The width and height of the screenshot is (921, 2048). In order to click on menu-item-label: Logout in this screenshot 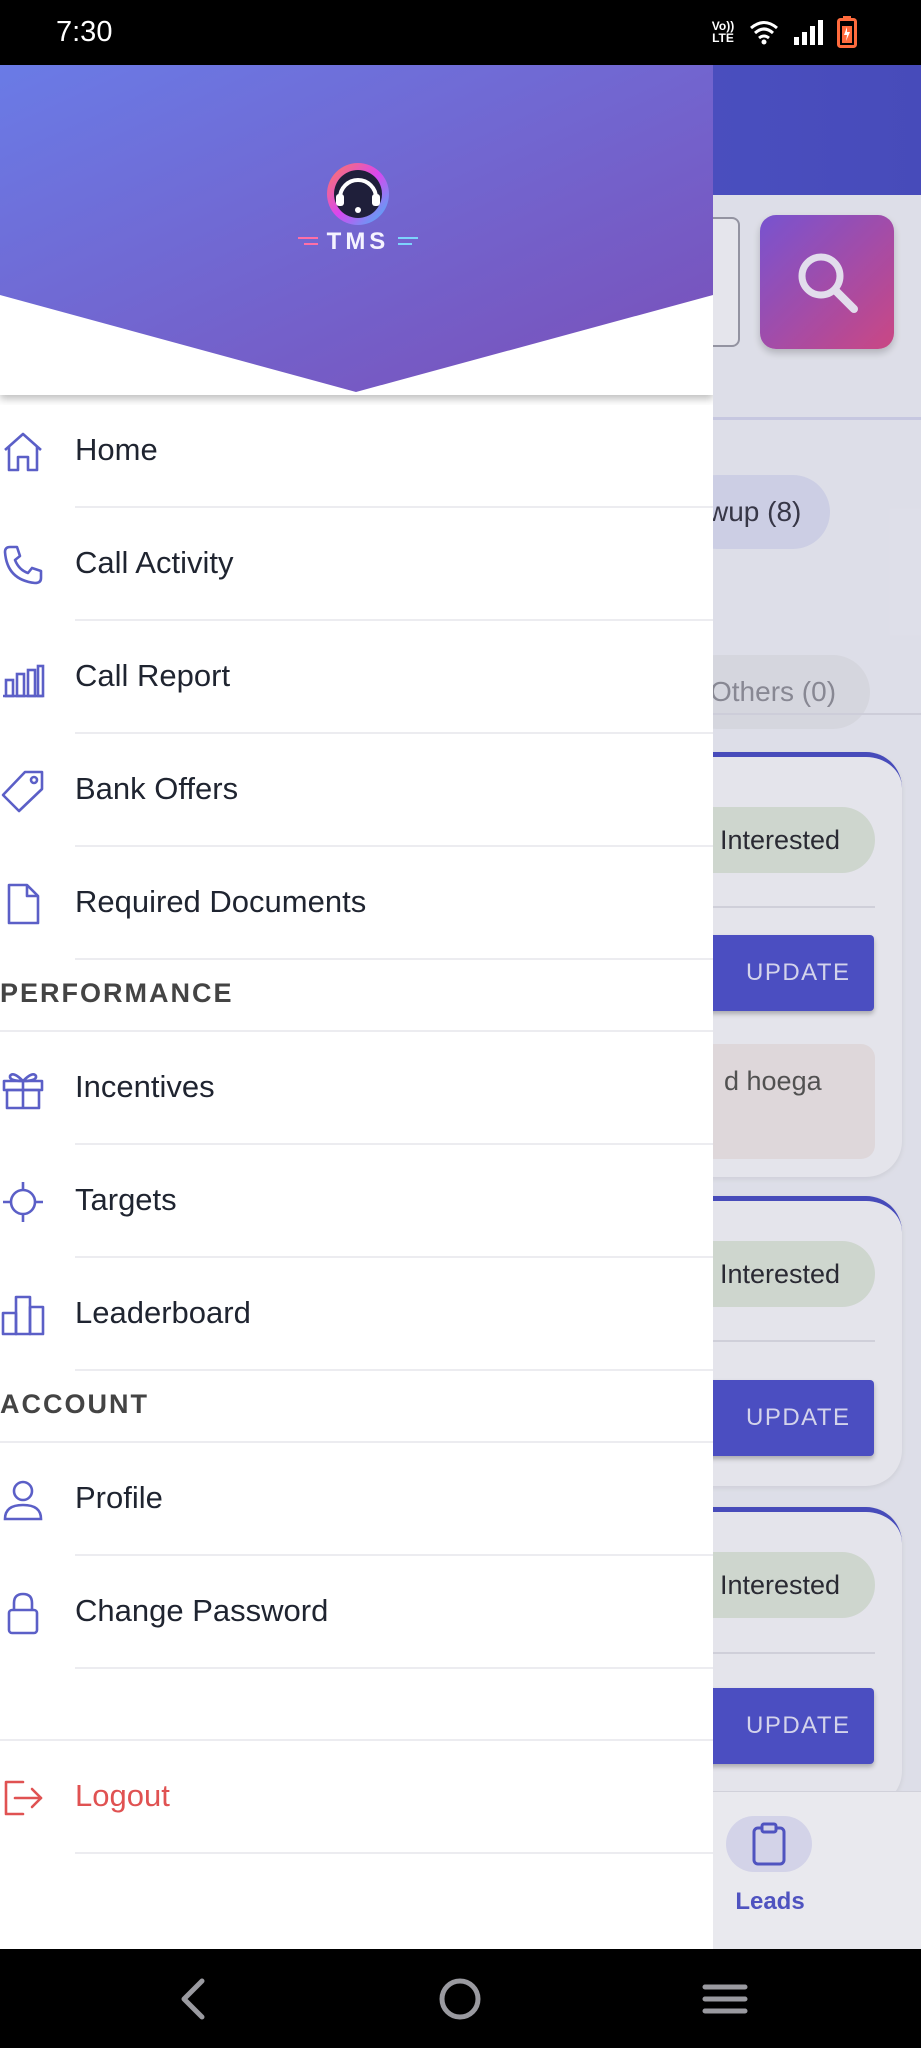, I will do `click(122, 1795)`.